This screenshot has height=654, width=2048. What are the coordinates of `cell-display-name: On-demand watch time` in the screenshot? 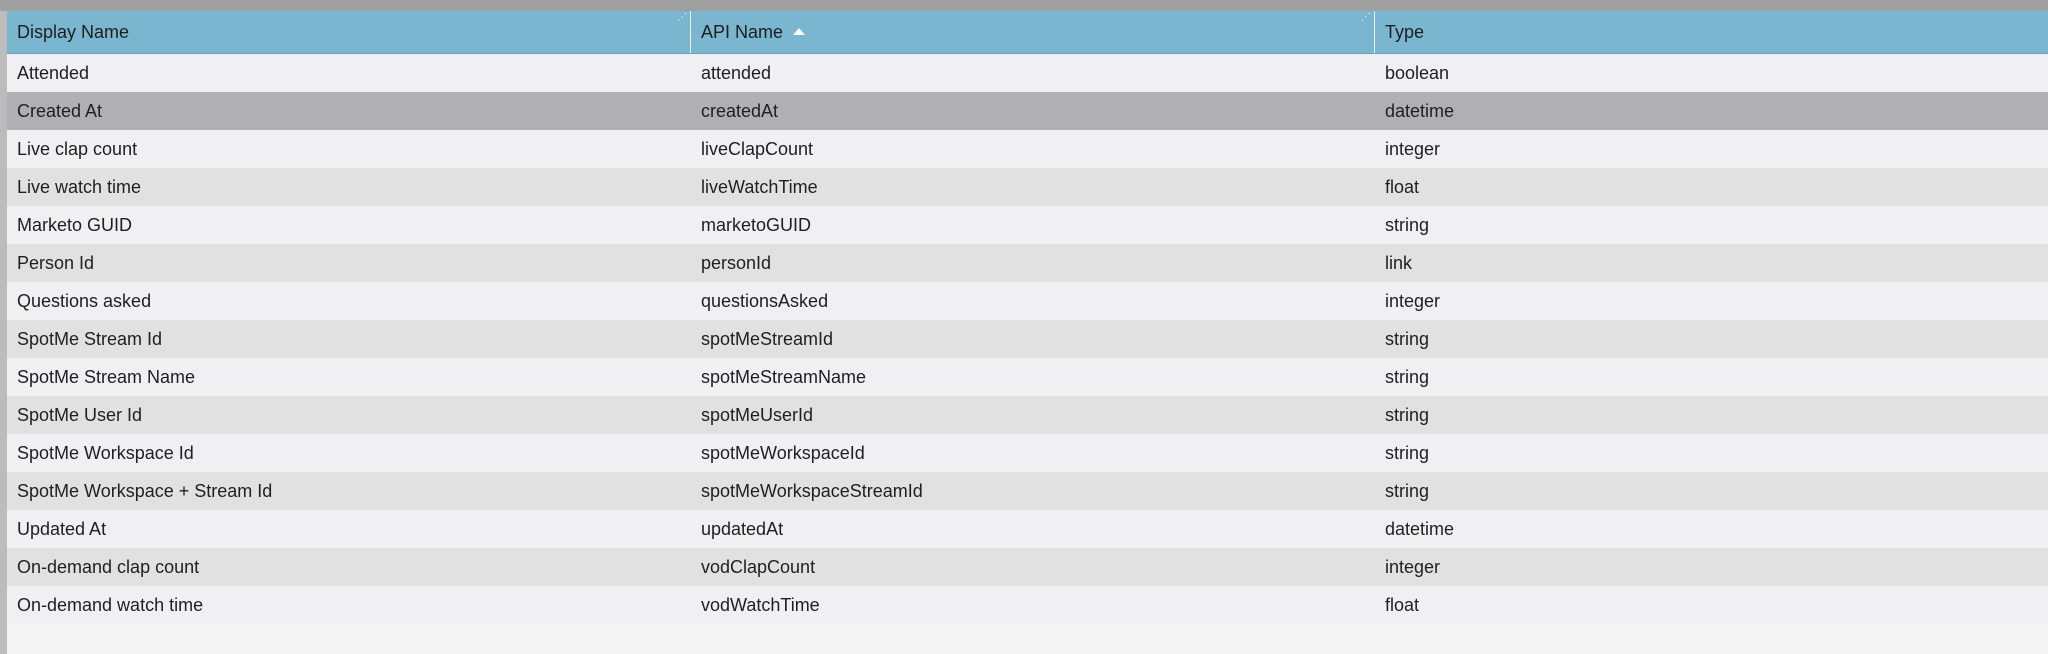 It's located at (110, 605).